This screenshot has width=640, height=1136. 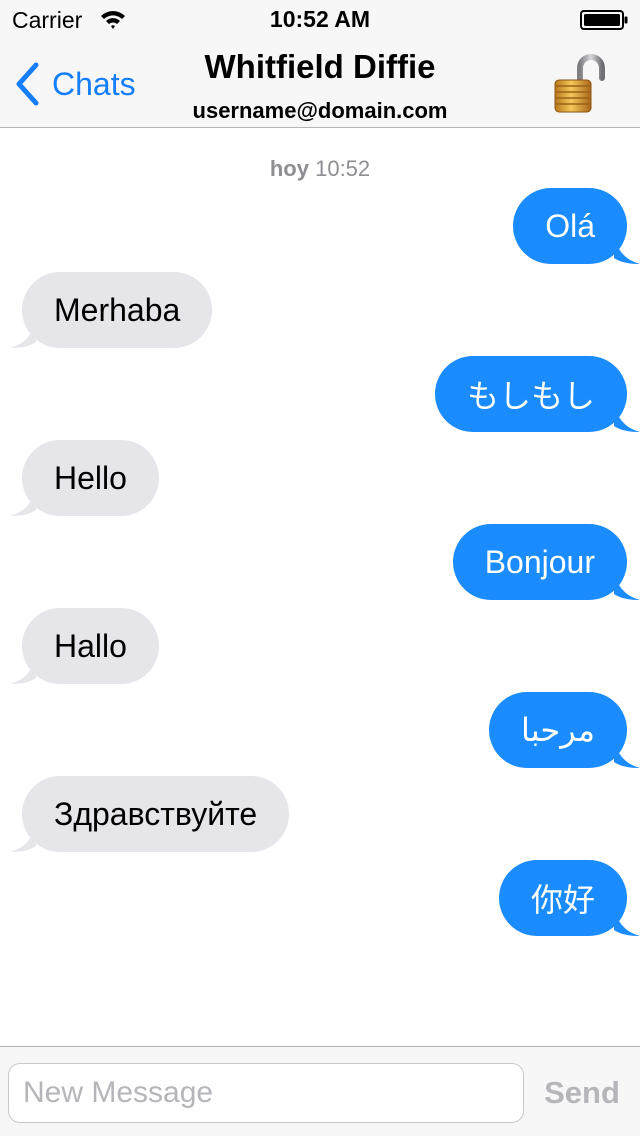 I want to click on conversation-timestamp: hoy 10:52, so click(x=320, y=169).